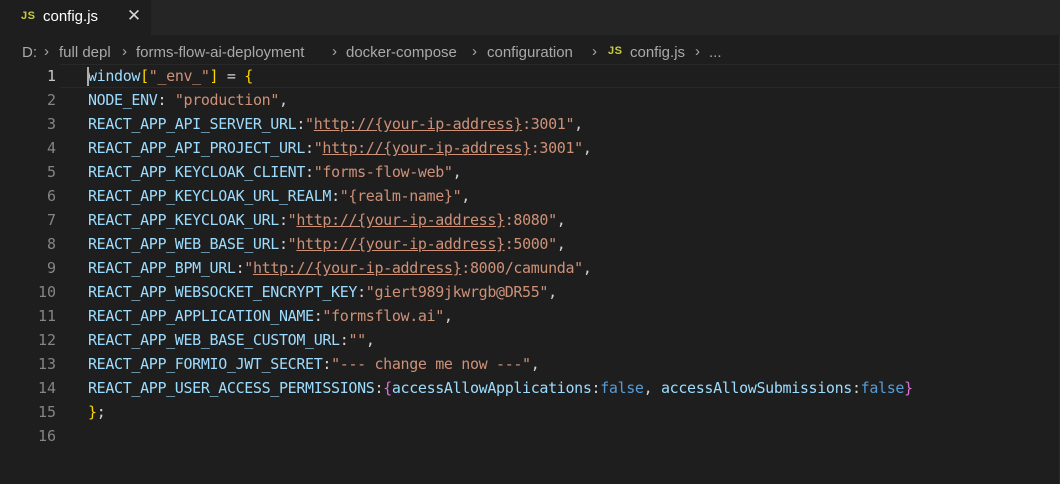 This screenshot has width=1060, height=484. I want to click on property-key: REACT_APP_API_PROJECT_URL, so click(197, 148).